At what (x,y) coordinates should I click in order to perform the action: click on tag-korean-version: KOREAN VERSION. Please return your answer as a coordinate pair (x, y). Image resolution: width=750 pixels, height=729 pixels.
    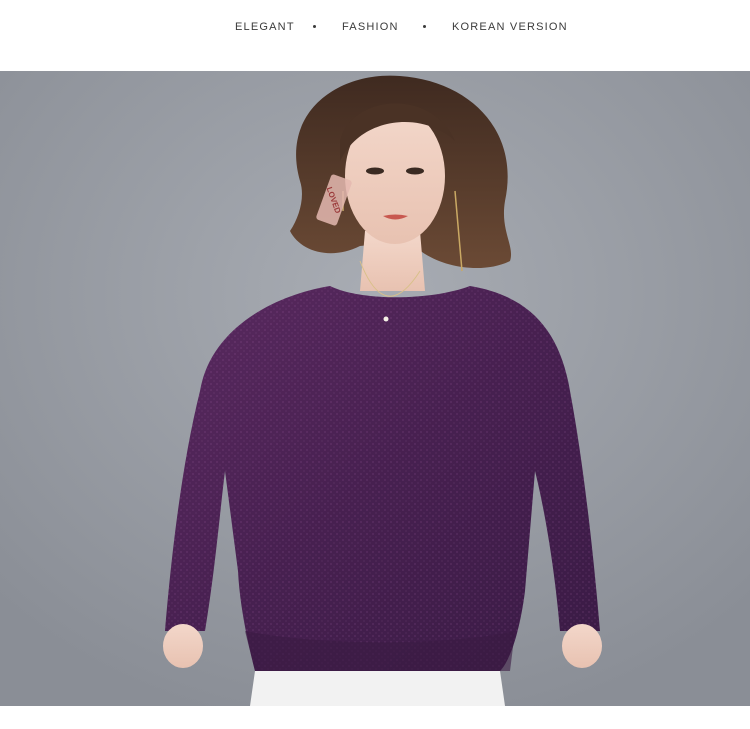
    Looking at the image, I should click on (510, 27).